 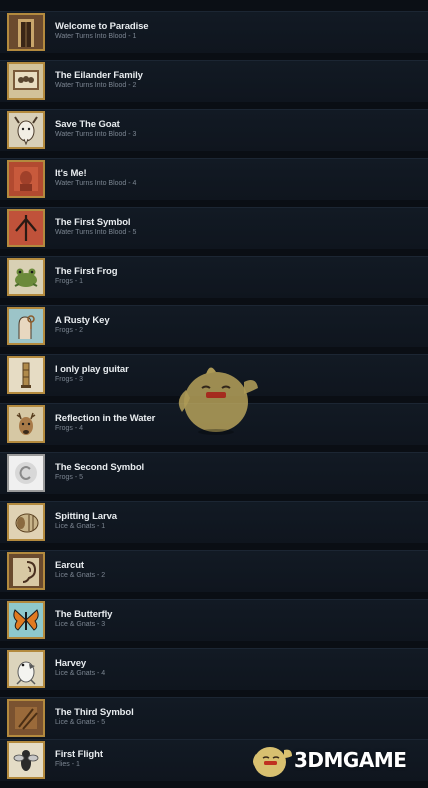 What do you see at coordinates (69, 565) in the screenshot?
I see `achievement-title: Earcut` at bounding box center [69, 565].